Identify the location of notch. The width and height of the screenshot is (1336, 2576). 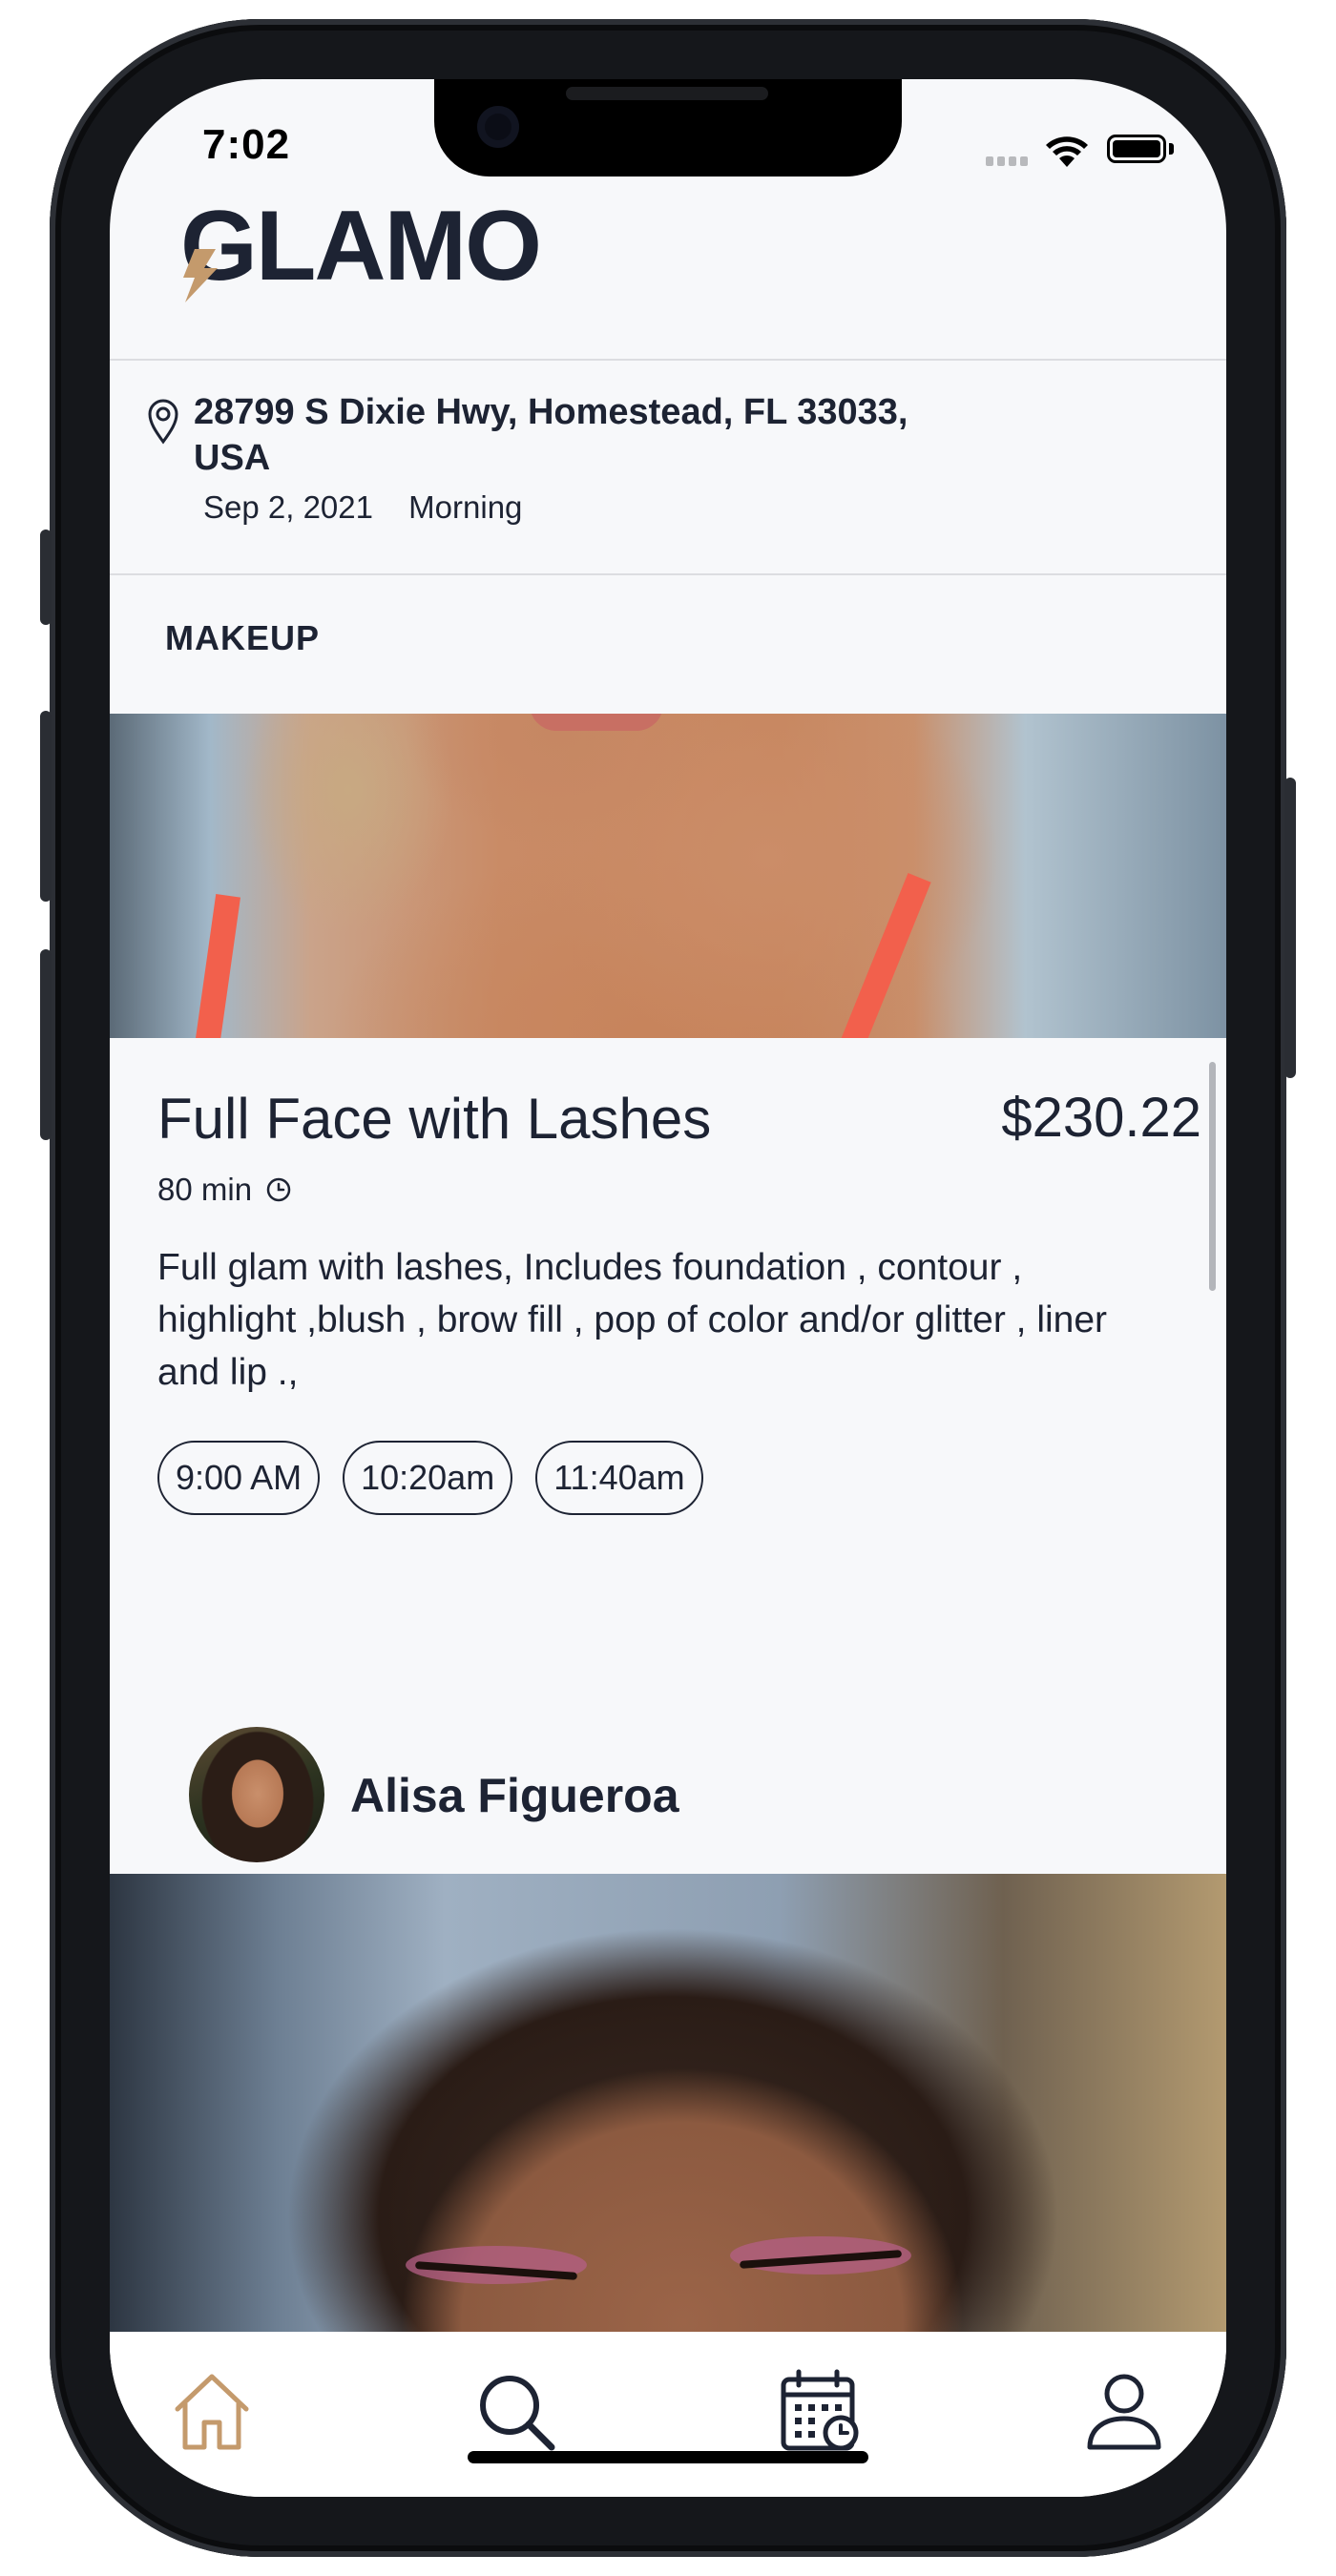
(668, 128).